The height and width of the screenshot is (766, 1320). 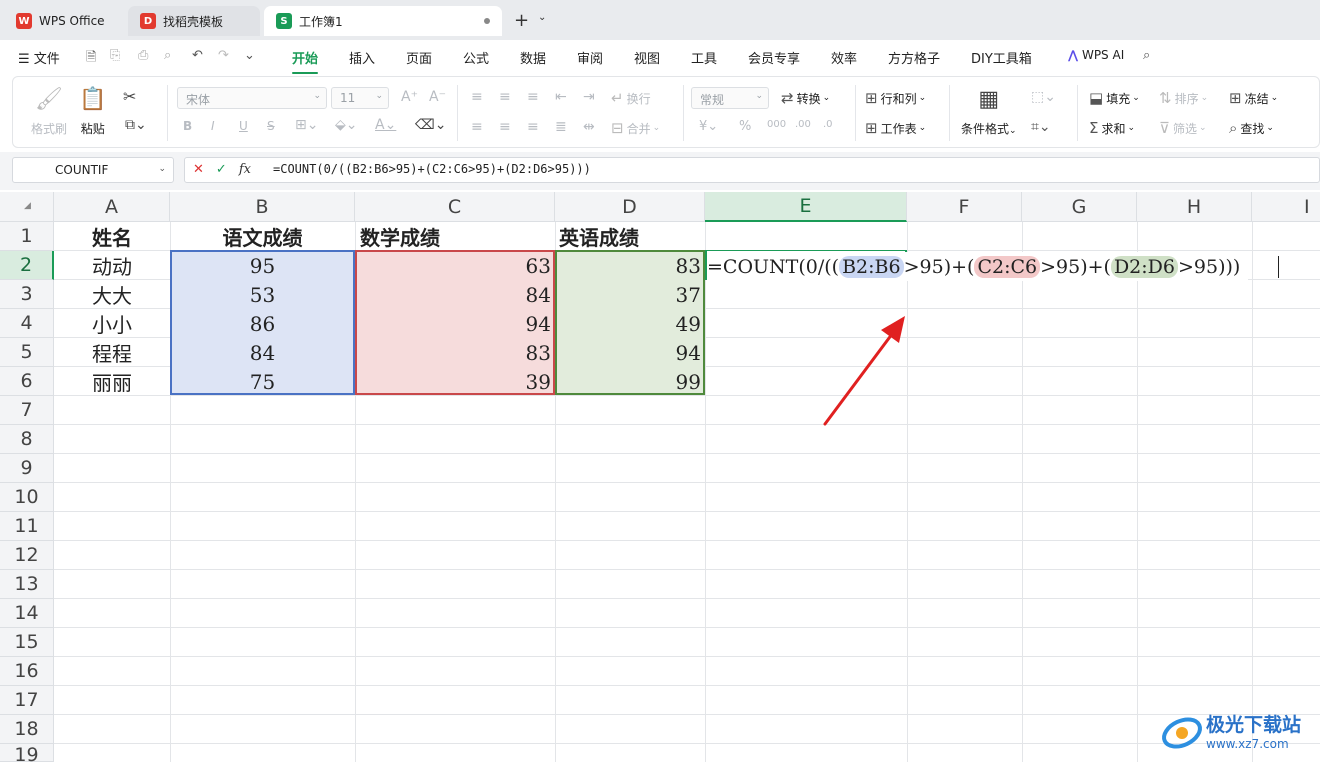 I want to click on annotation-arrow, so click(x=864, y=371).